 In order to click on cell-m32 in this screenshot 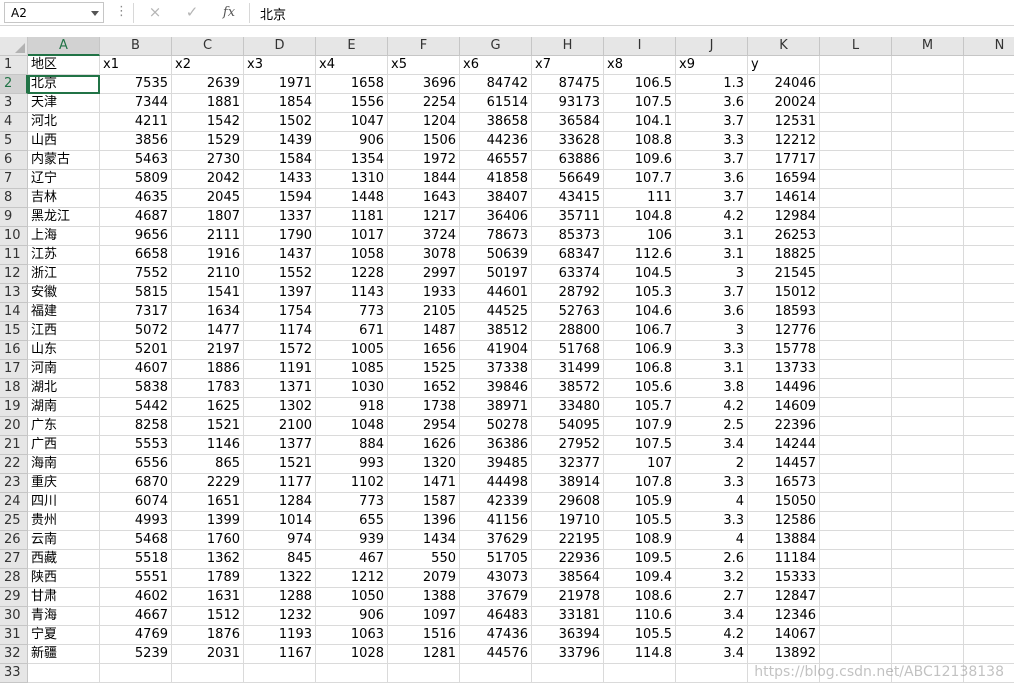, I will do `click(928, 654)`.